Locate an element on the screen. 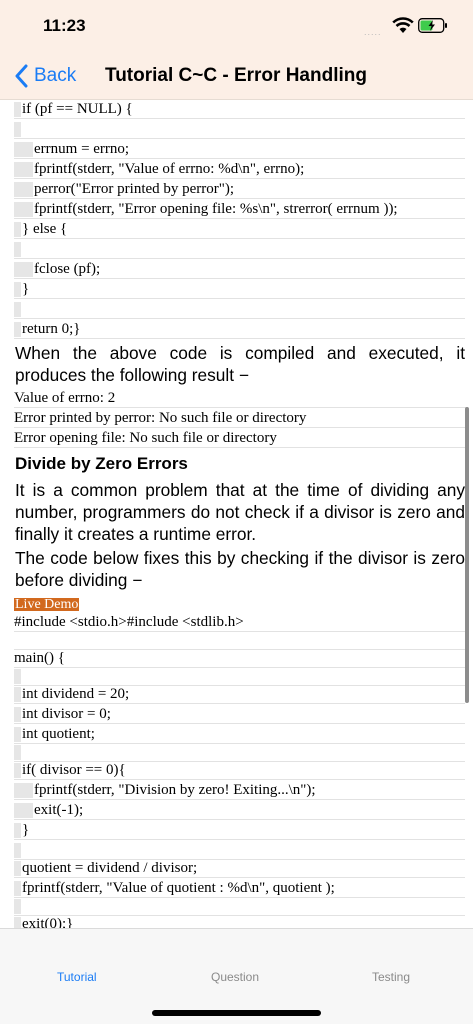 Image resolution: width=473 pixels, height=1024 pixels. tab-tutorial: Tutorial is located at coordinates (77, 977).